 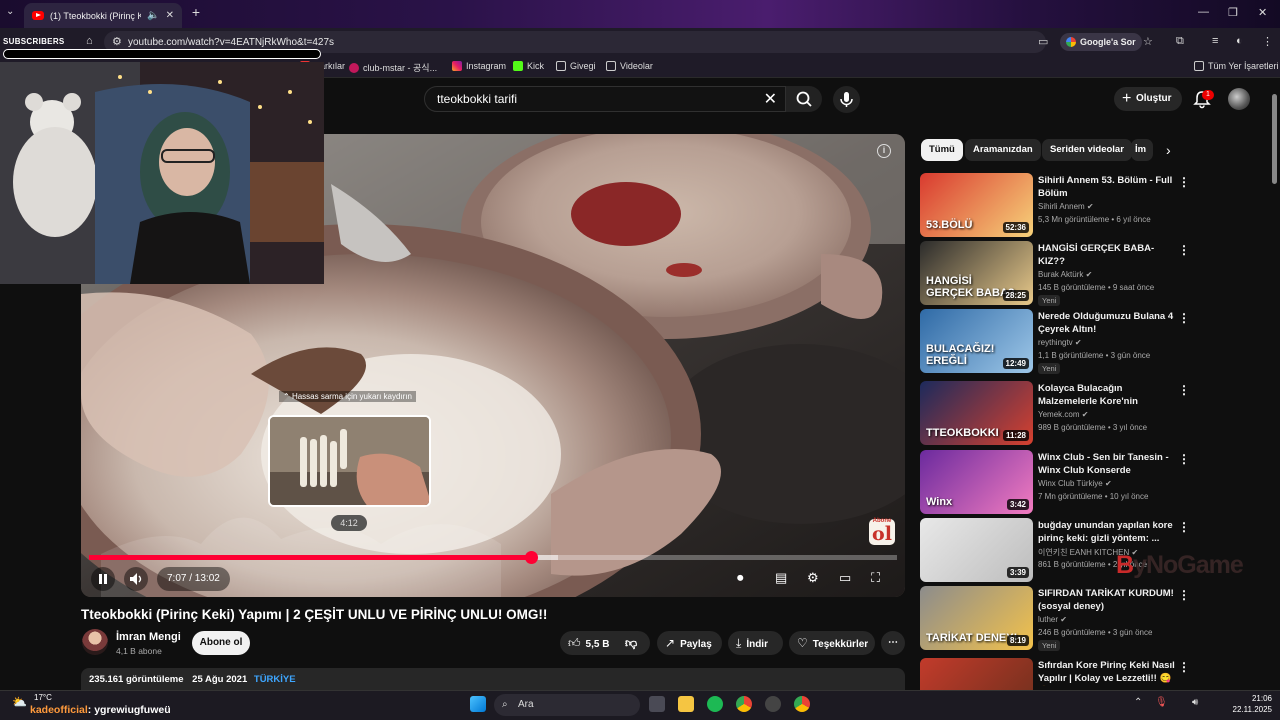 What do you see at coordinates (493, 680) in the screenshot?
I see `description-box: 235.161 görüntüleme 25 Ağu 2021 TÜRKİYE` at bounding box center [493, 680].